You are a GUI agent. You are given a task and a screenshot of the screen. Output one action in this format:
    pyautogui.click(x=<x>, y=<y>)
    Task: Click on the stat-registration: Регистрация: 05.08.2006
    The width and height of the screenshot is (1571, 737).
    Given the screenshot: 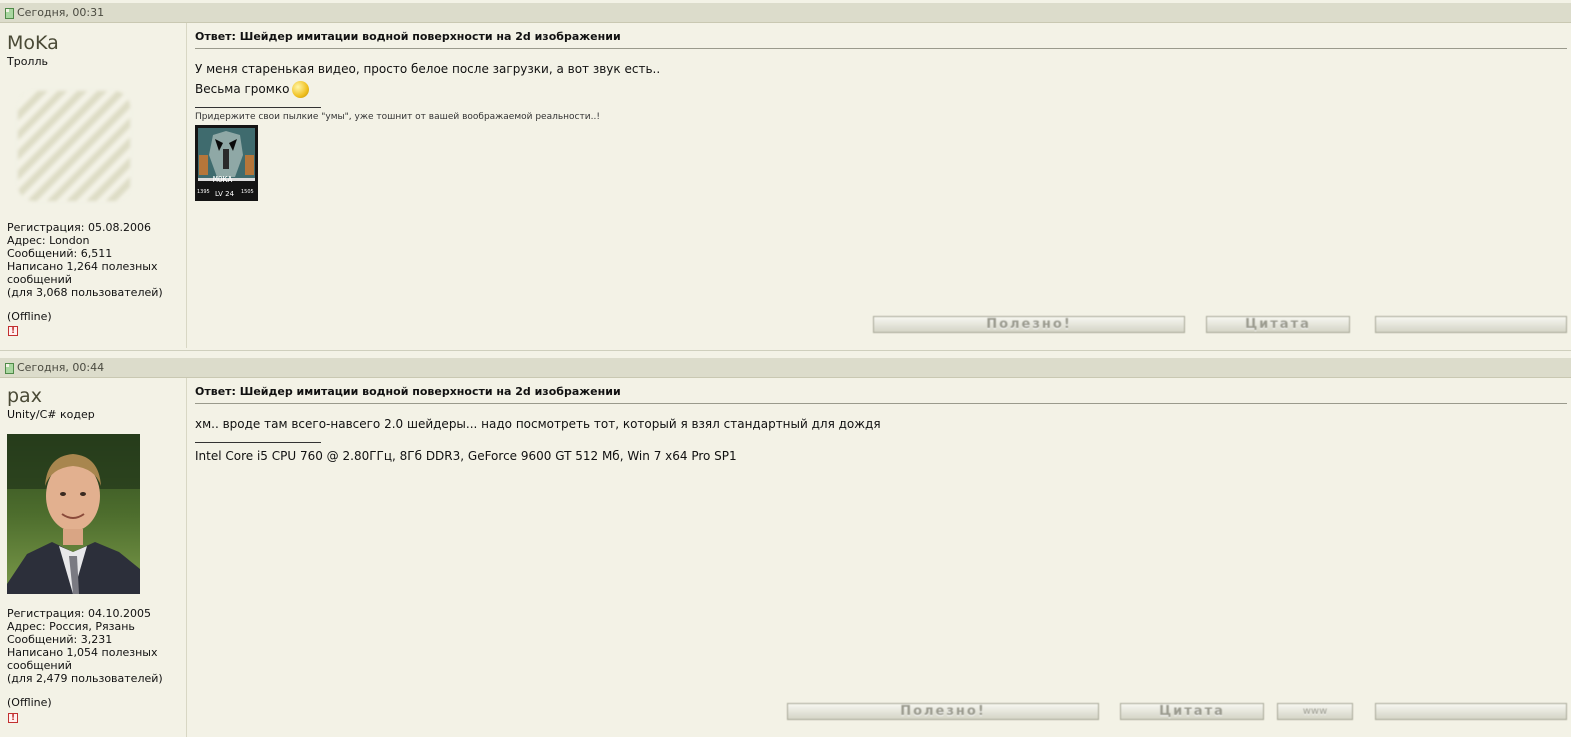 What is the action you would take?
    pyautogui.click(x=79, y=227)
    